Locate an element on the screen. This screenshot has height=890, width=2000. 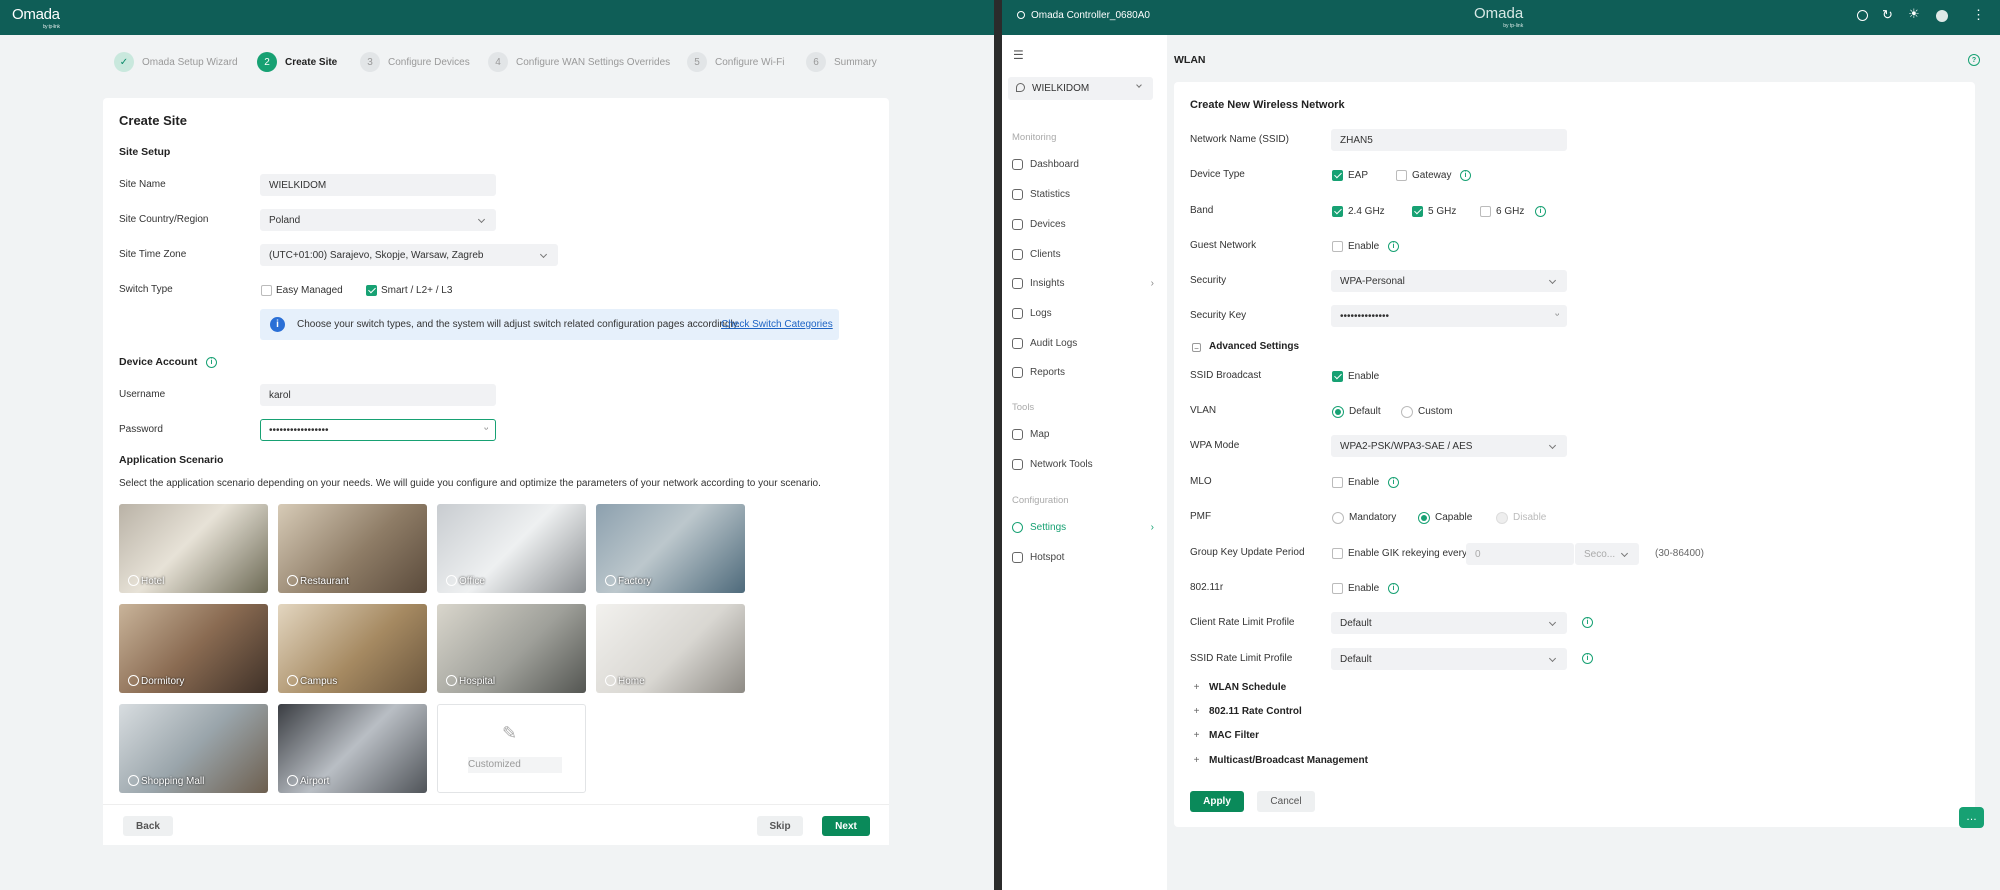
vlan-default-radio is located at coordinates (1338, 412).